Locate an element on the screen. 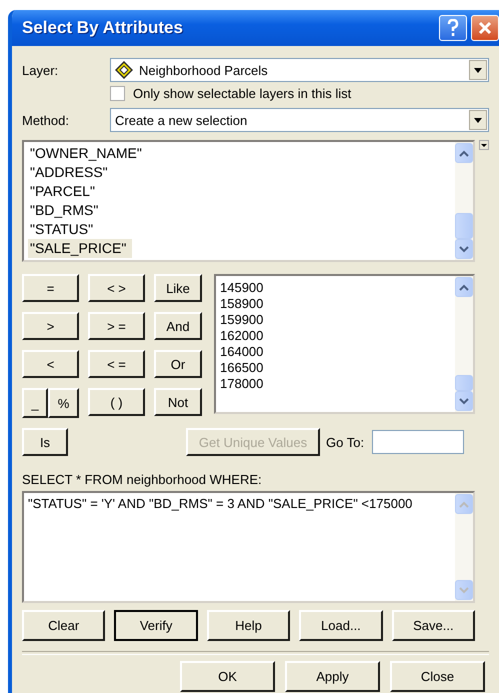 This screenshot has height=693, width=499. close-icon is located at coordinates (485, 28).